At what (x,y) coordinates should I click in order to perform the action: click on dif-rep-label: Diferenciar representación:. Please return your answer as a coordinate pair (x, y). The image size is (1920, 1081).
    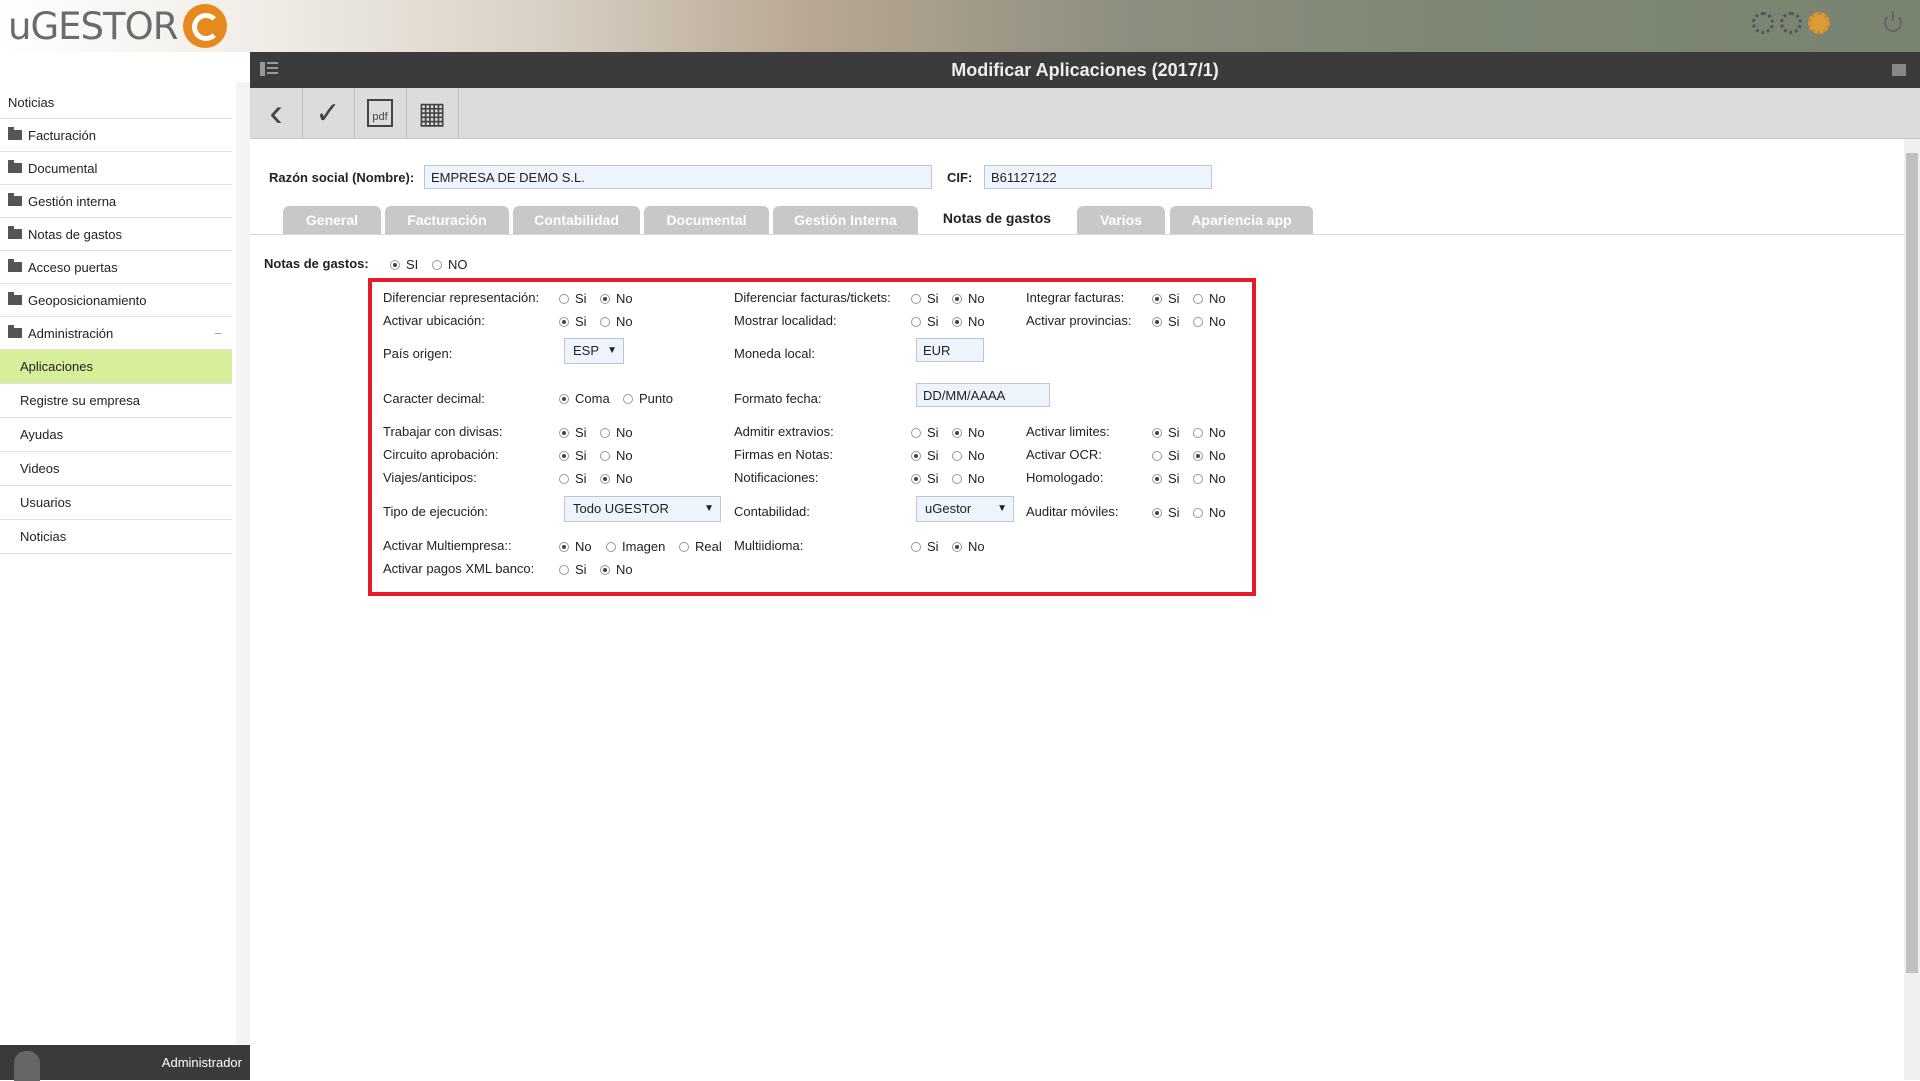
    Looking at the image, I should click on (461, 297).